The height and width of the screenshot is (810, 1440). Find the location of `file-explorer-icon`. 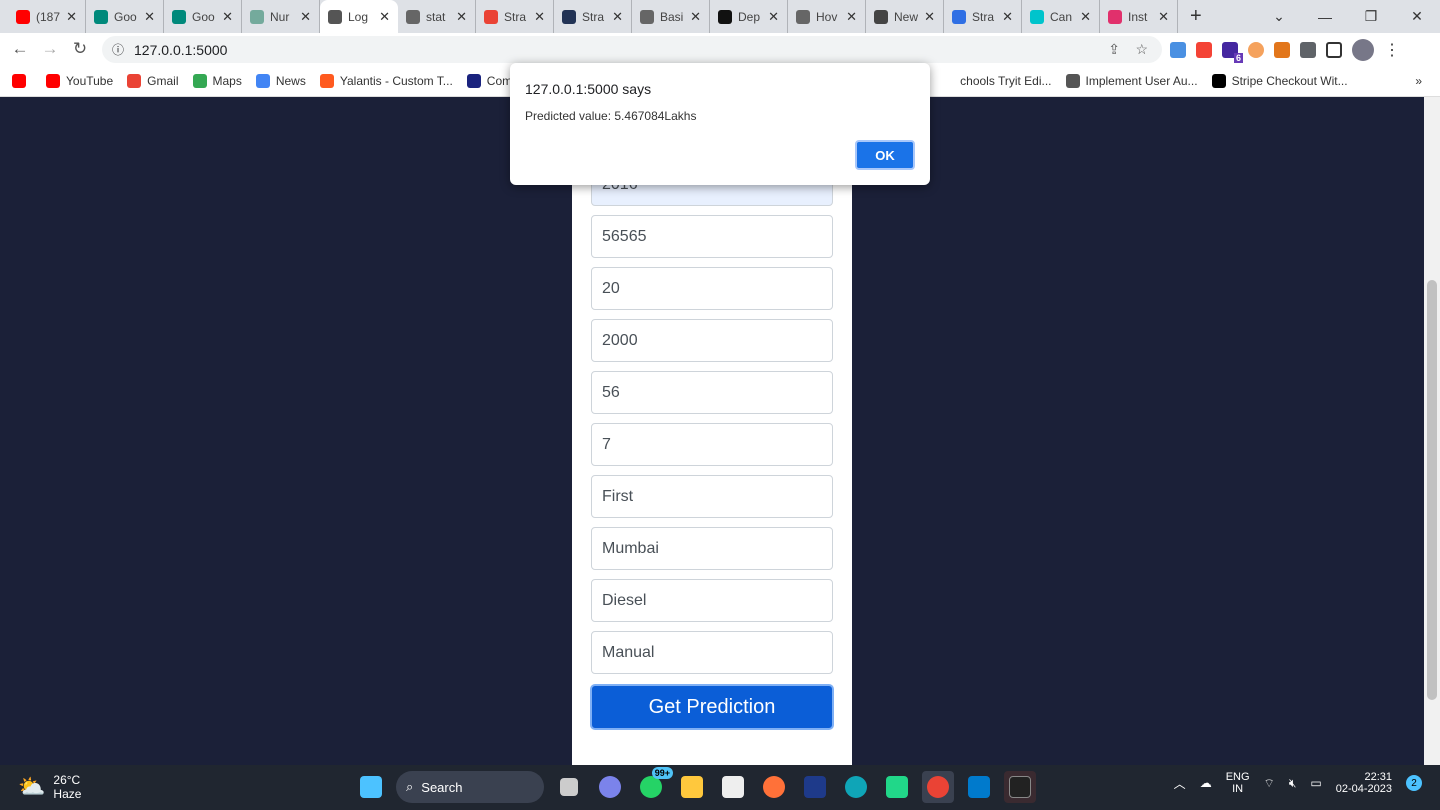

file-explorer-icon is located at coordinates (692, 787).